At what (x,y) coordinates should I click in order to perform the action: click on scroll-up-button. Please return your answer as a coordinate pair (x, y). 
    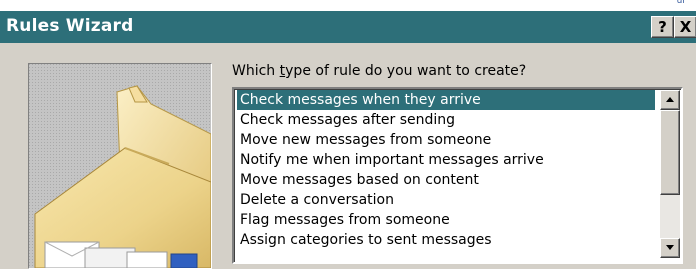
    Looking at the image, I should click on (670, 100).